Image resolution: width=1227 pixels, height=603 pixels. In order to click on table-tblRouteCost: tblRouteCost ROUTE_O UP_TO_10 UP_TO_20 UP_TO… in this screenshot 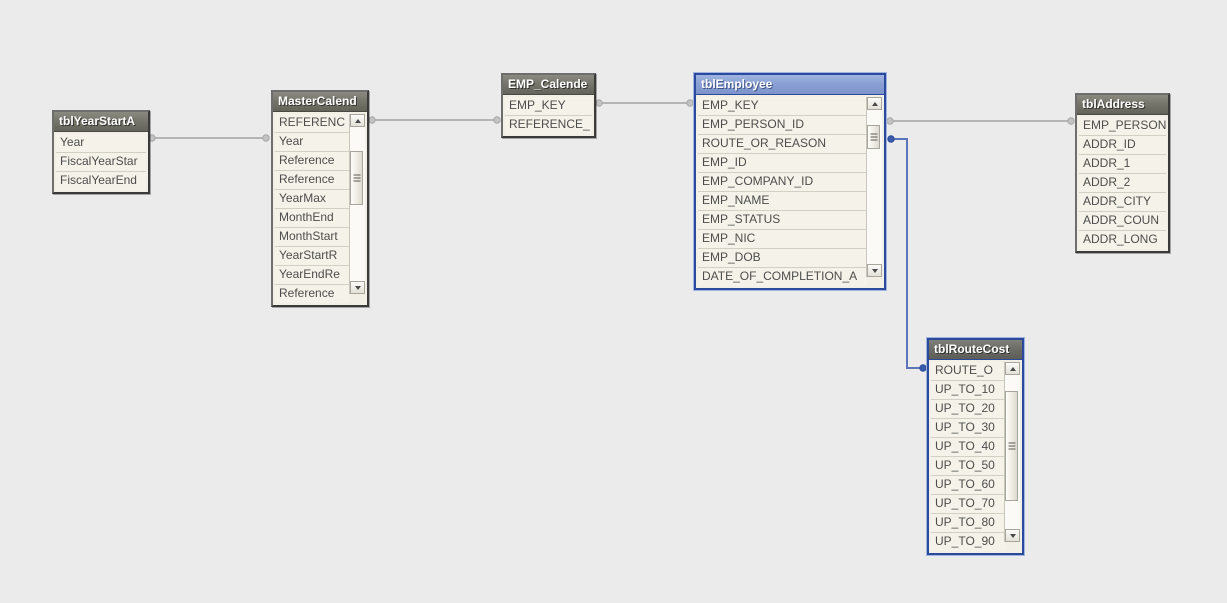, I will do `click(975, 446)`.